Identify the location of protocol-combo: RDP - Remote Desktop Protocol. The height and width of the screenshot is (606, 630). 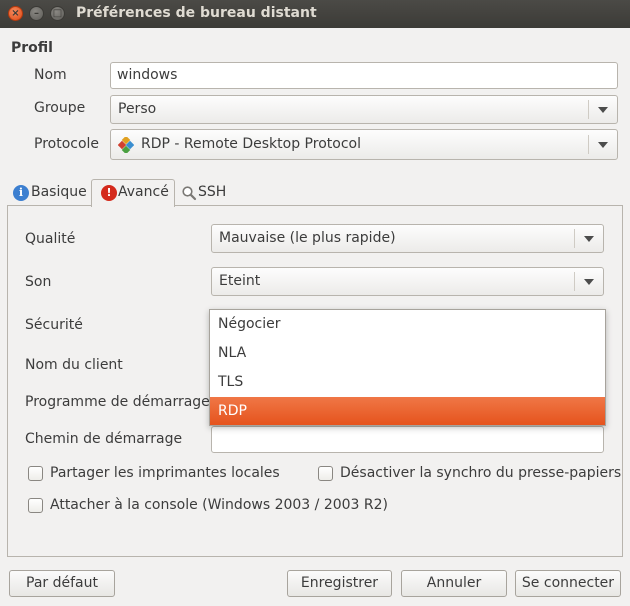
(364, 144).